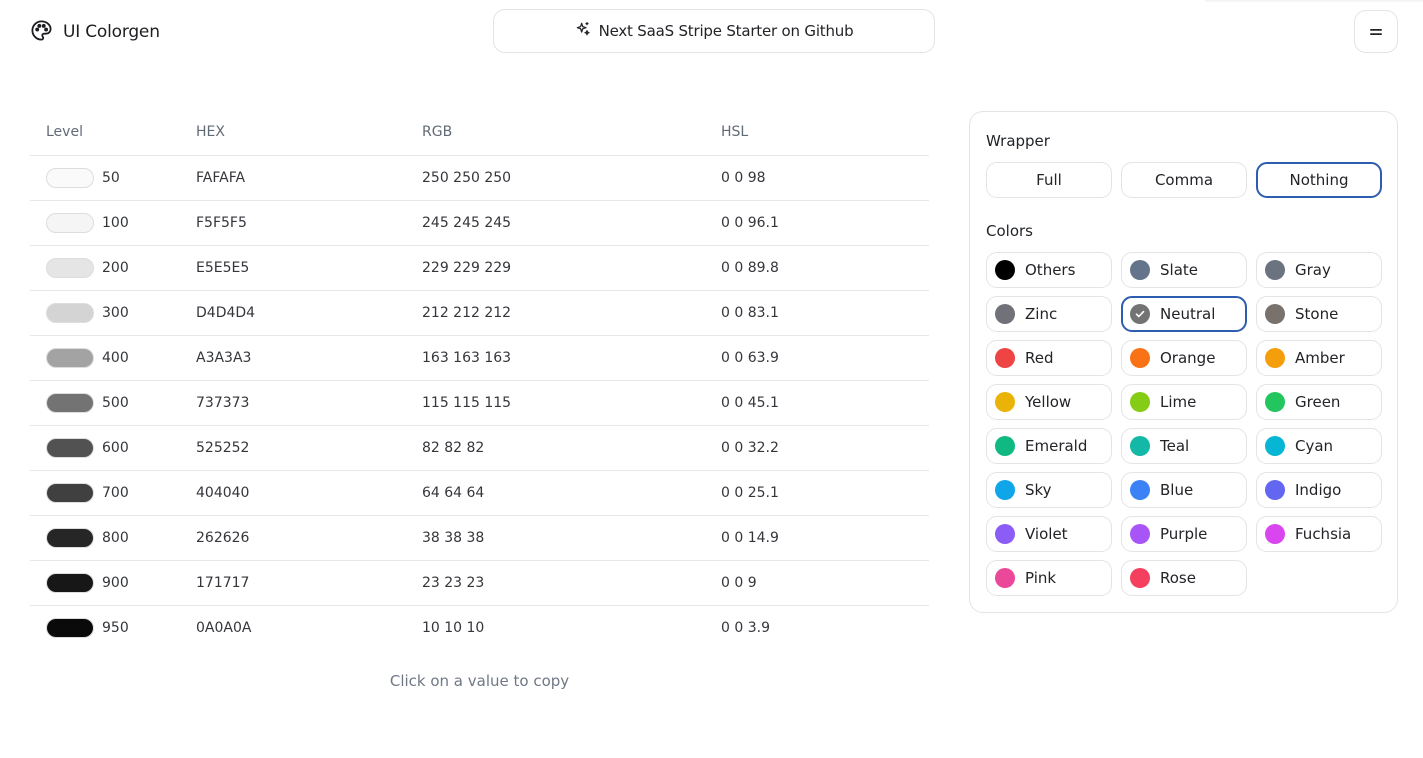 The image size is (1423, 758). I want to click on color-option-gray: Gray, so click(1319, 270).